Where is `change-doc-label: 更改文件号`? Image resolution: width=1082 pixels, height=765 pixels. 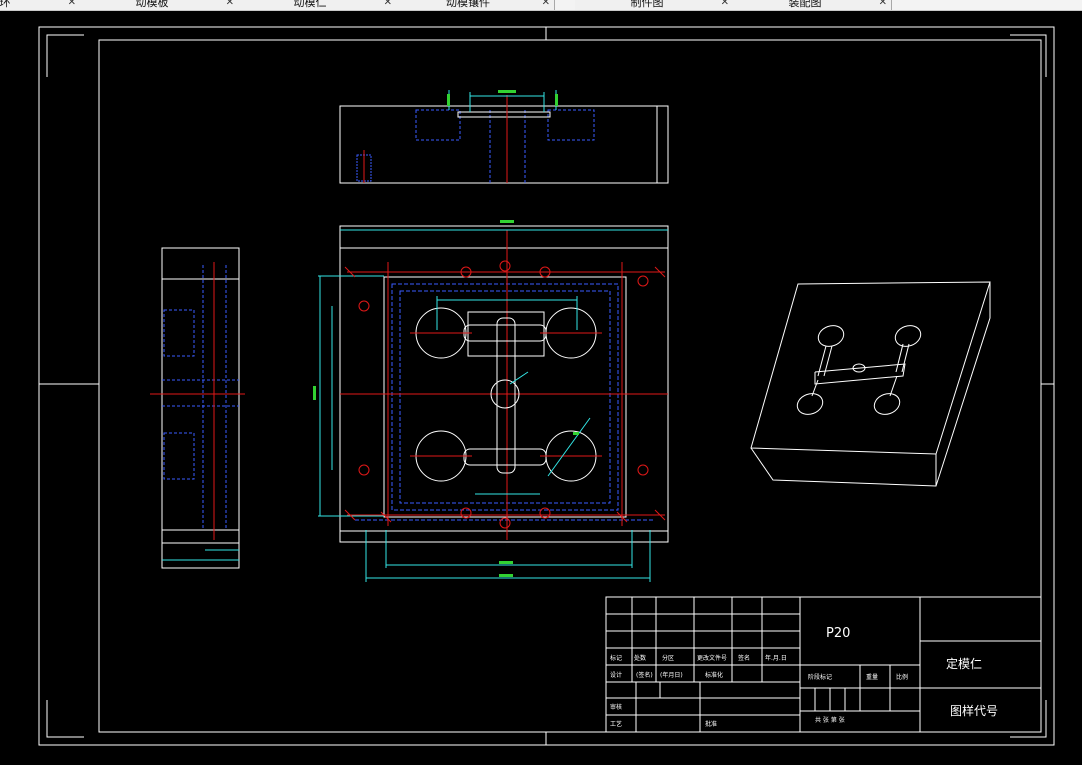 change-doc-label: 更改文件号 is located at coordinates (712, 658).